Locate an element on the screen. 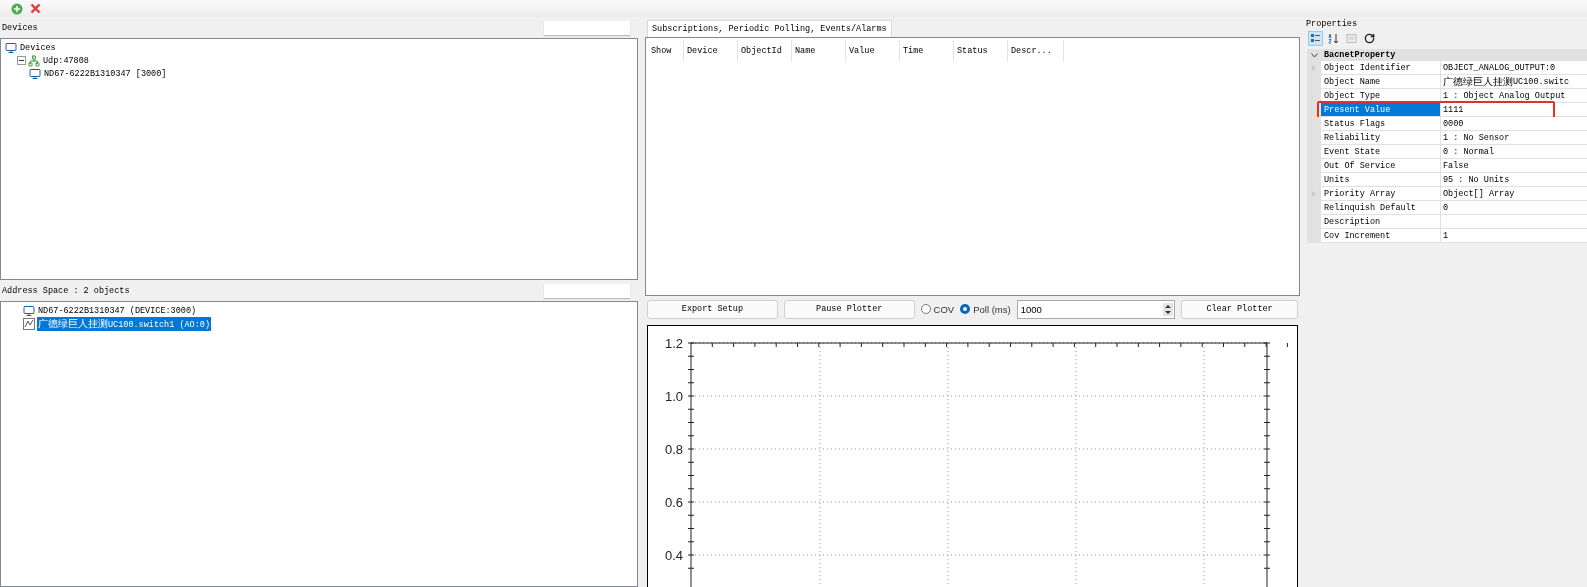 This screenshot has height=587, width=1587. spin-arrows-icon is located at coordinates (1168, 309).